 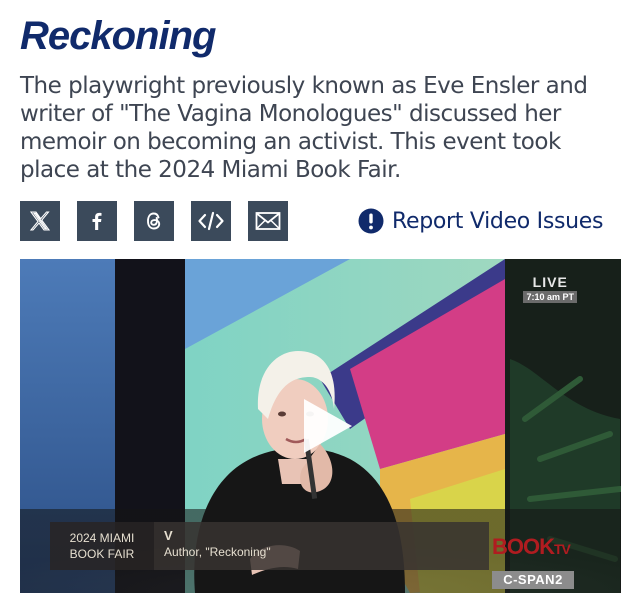 I want to click on facebook-icon, so click(x=97, y=221).